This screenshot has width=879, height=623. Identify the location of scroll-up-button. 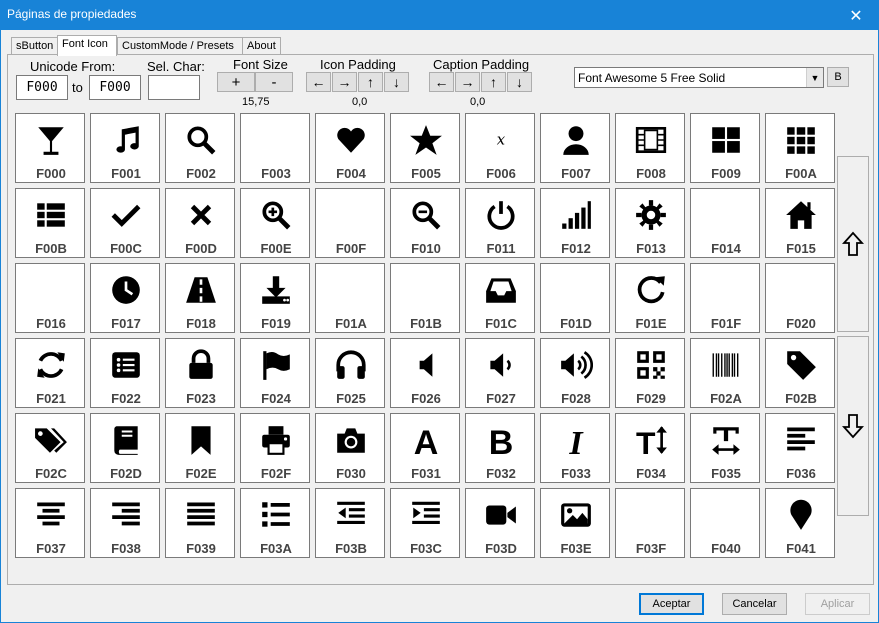
(853, 244).